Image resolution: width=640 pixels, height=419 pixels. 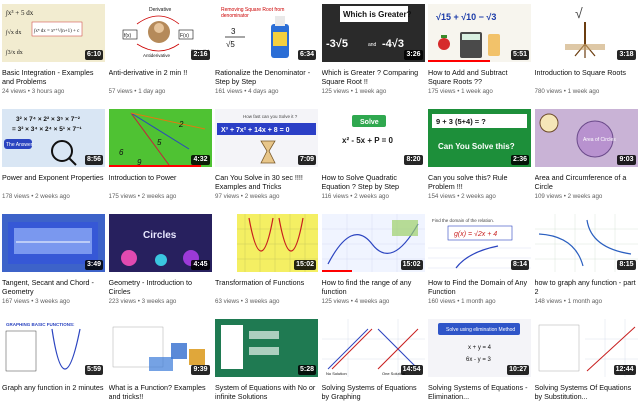 I want to click on duration-badge: 7:09, so click(x=306, y=160).